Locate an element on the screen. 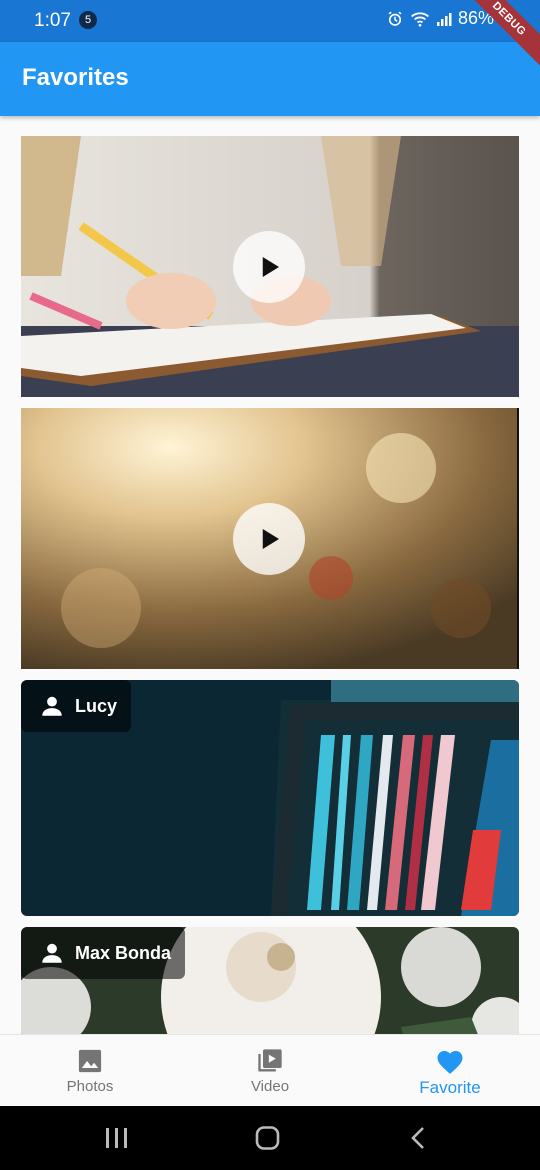  nav-item-favorite: Favorite is located at coordinates (450, 1071).